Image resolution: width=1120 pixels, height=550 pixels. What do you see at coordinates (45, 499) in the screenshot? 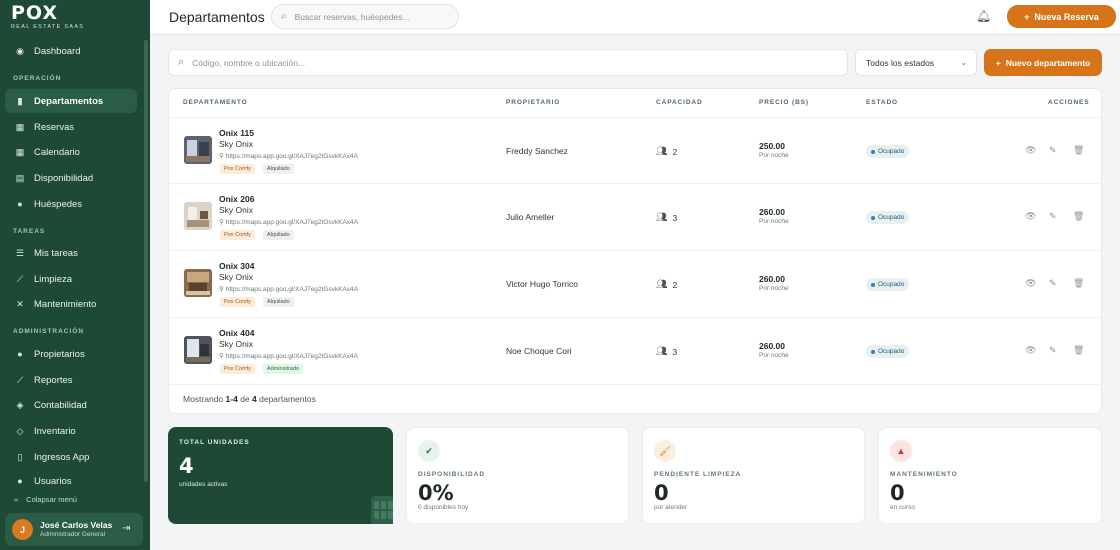
I see `collapse-menu-button: « Colapsar menú` at bounding box center [45, 499].